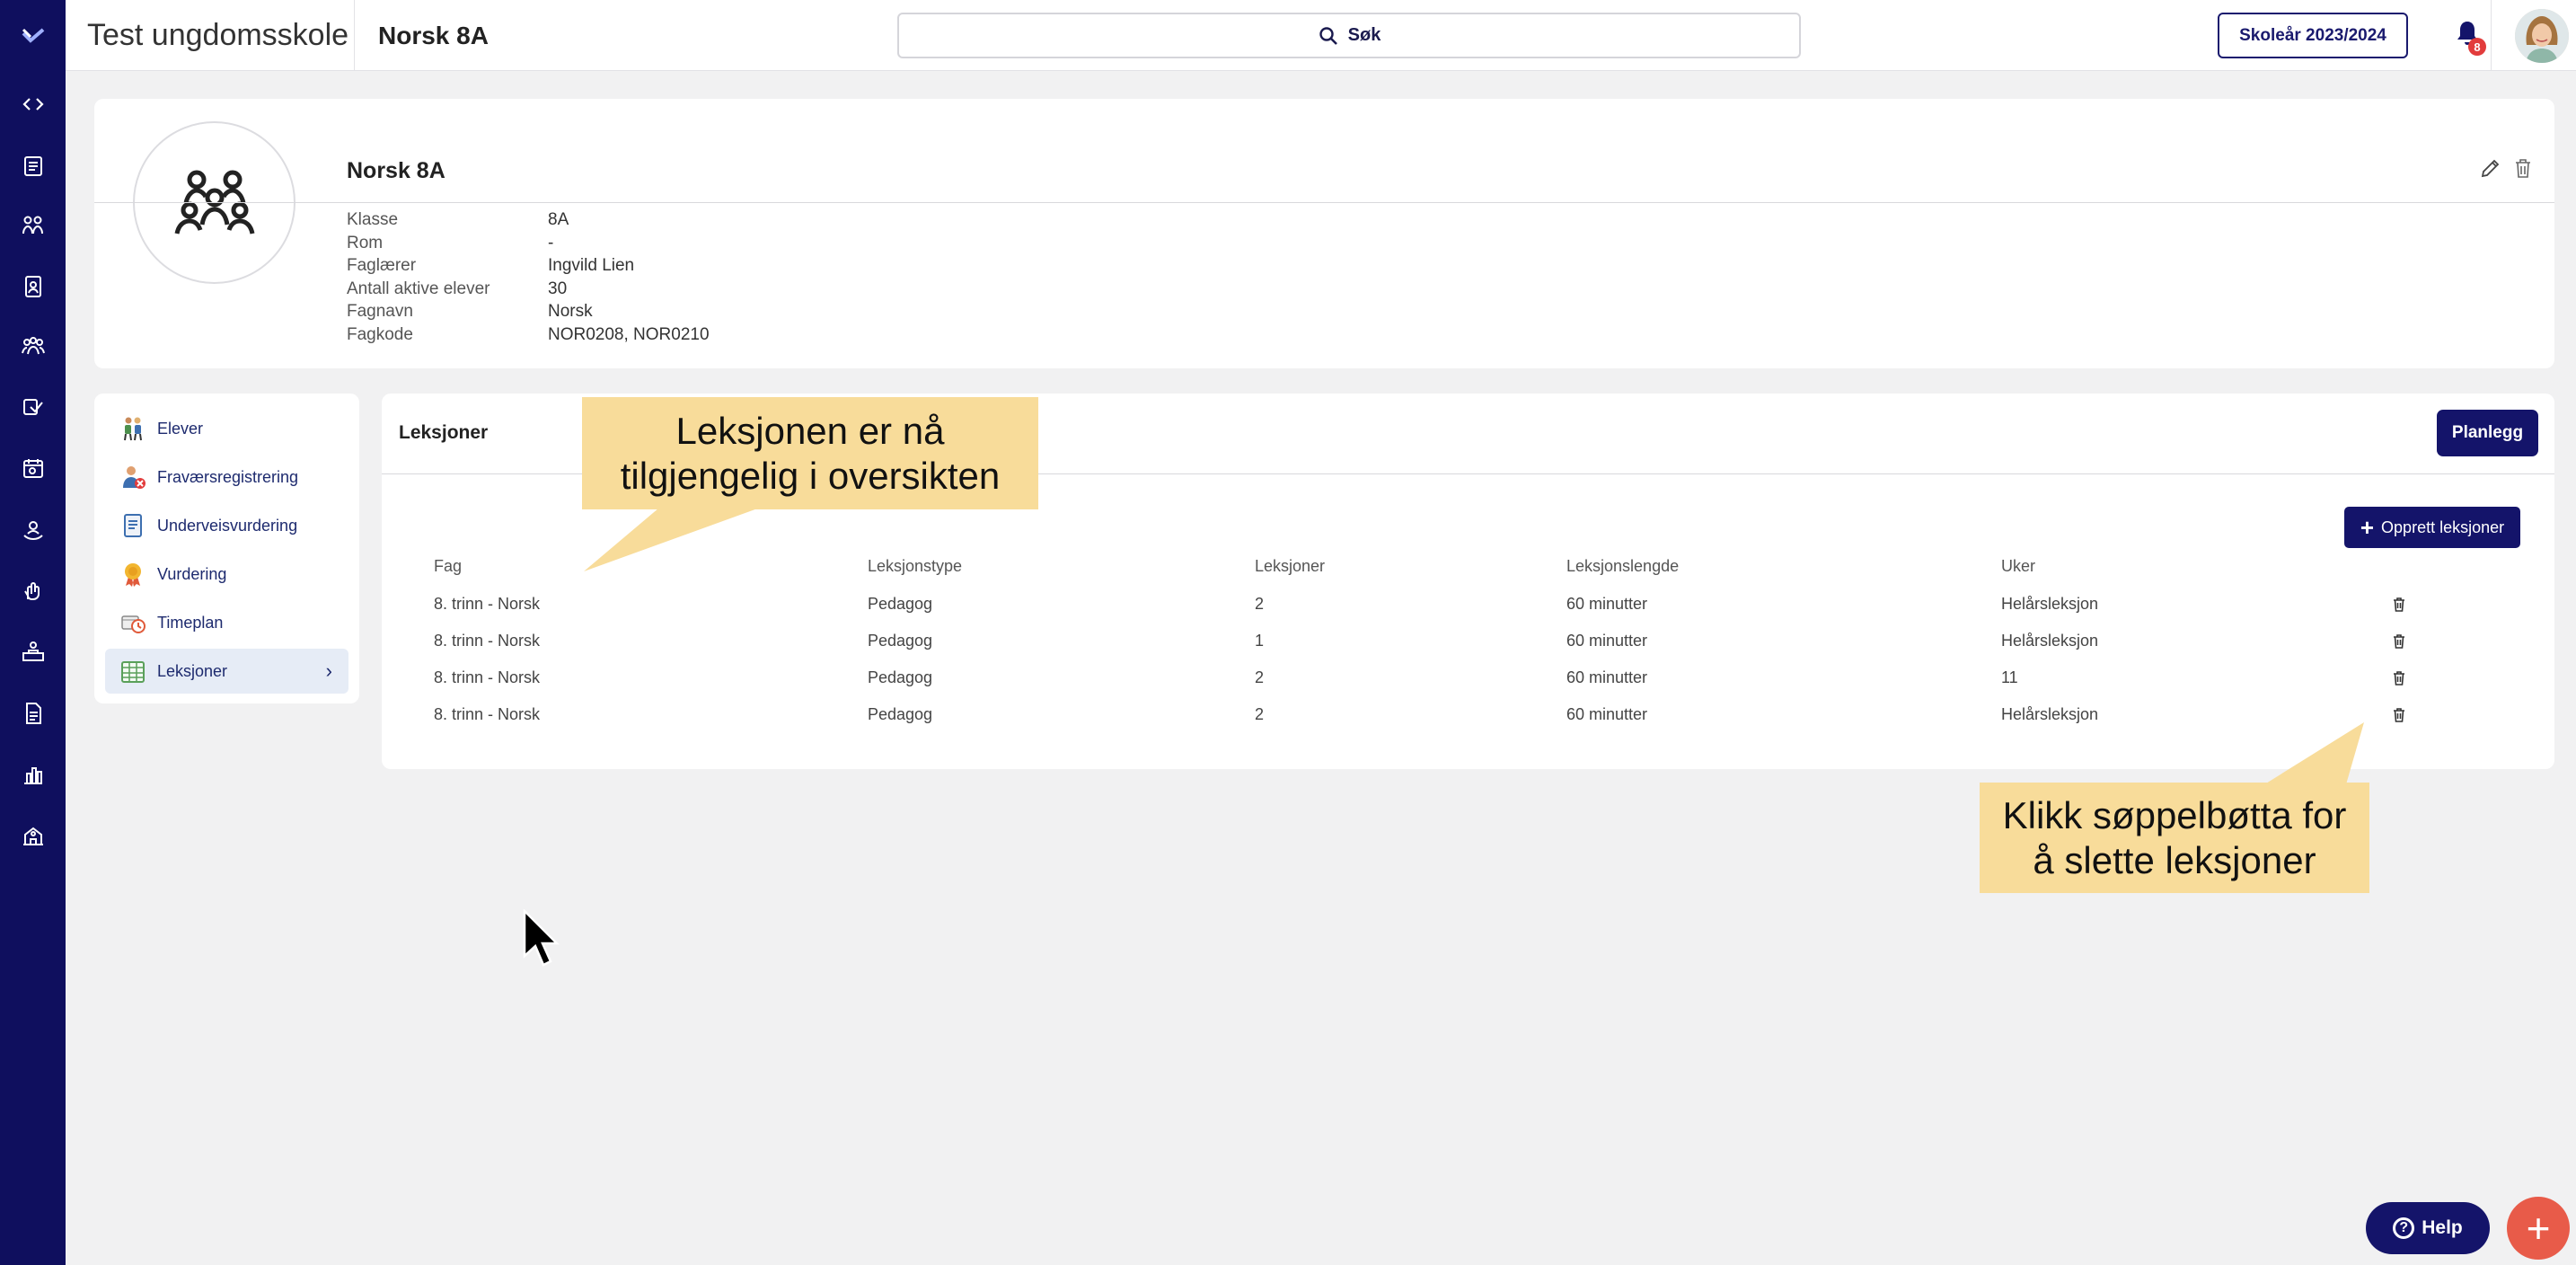 The image size is (2576, 1265). I want to click on document-icon, so click(33, 713).